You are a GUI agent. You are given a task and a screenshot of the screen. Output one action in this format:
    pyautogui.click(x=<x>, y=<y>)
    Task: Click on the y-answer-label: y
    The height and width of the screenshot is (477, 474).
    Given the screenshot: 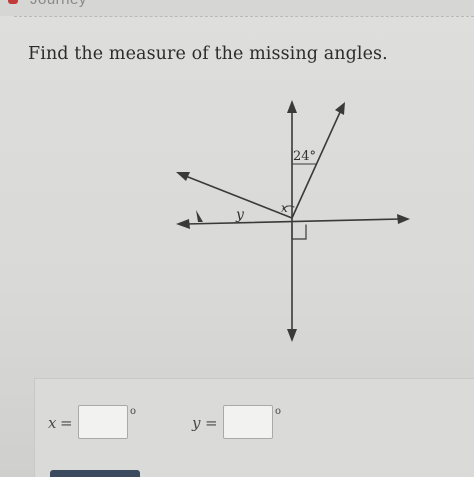 What is the action you would take?
    pyautogui.click(x=196, y=423)
    